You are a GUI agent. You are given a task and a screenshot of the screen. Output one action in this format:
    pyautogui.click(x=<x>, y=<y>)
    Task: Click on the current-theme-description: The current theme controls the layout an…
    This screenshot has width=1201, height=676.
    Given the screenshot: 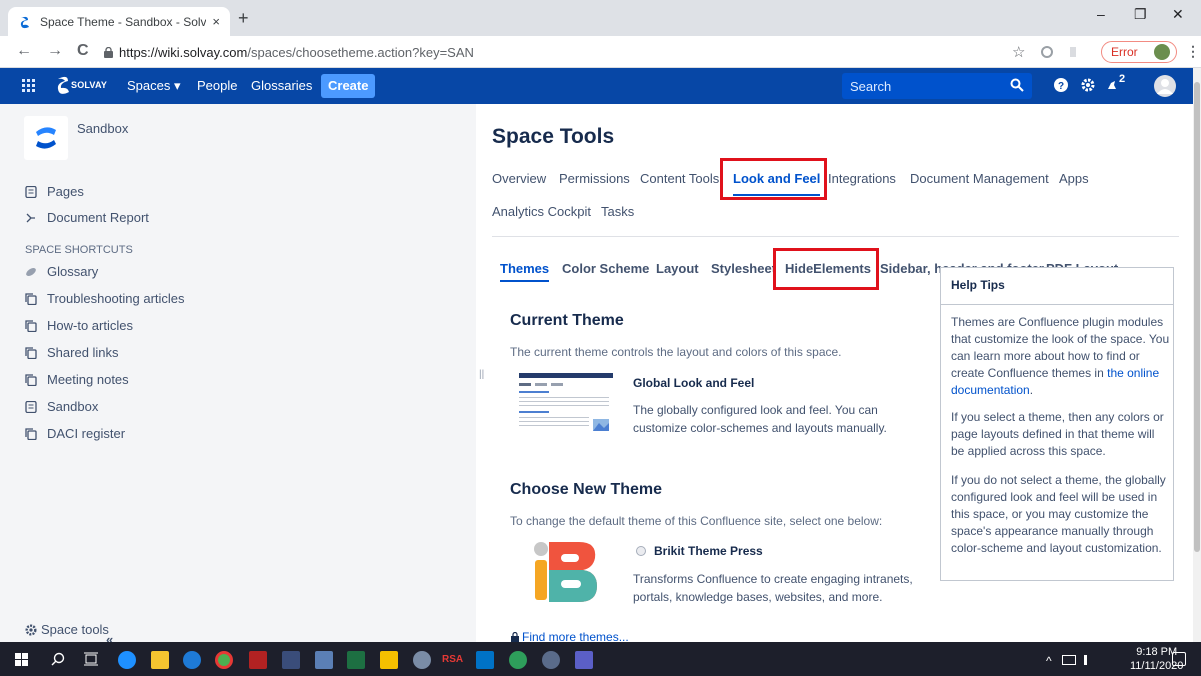 What is the action you would take?
    pyautogui.click(x=676, y=352)
    